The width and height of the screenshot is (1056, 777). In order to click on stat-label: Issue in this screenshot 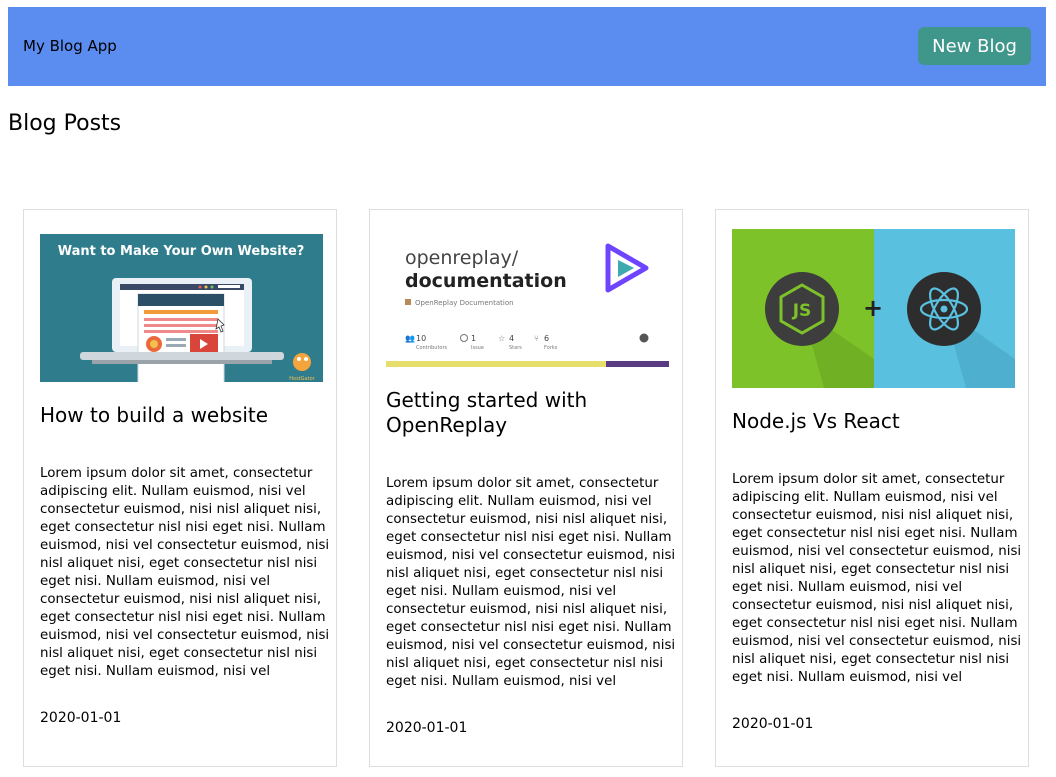, I will do `click(477, 348)`.